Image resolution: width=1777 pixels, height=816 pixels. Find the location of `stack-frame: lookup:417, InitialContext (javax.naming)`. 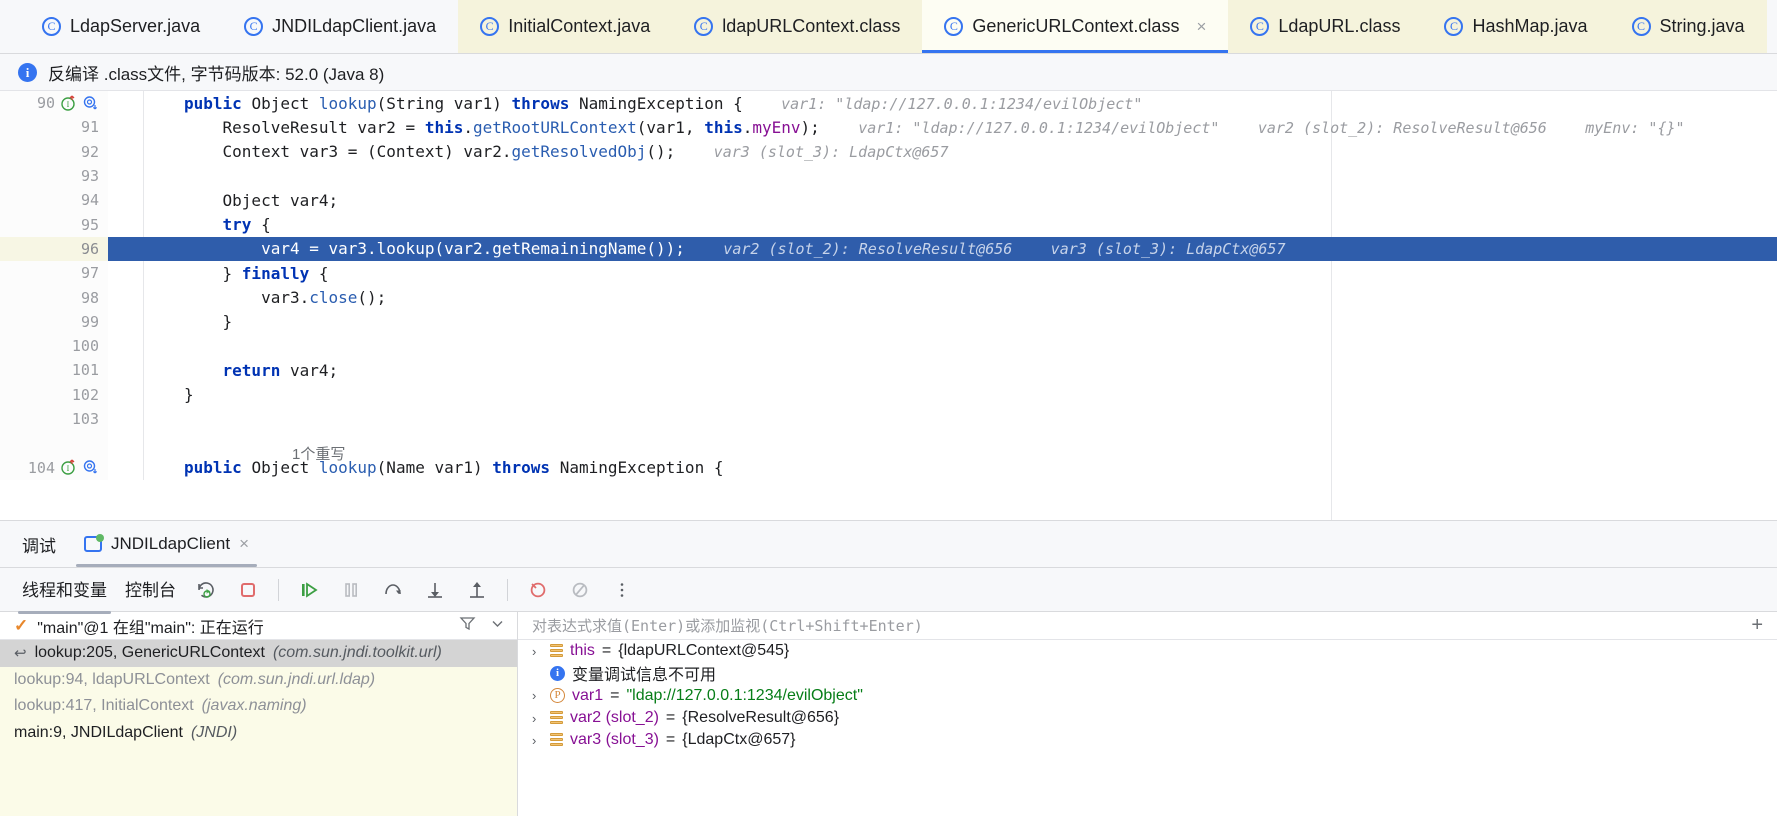

stack-frame: lookup:417, InitialContext (javax.naming) is located at coordinates (258, 706).